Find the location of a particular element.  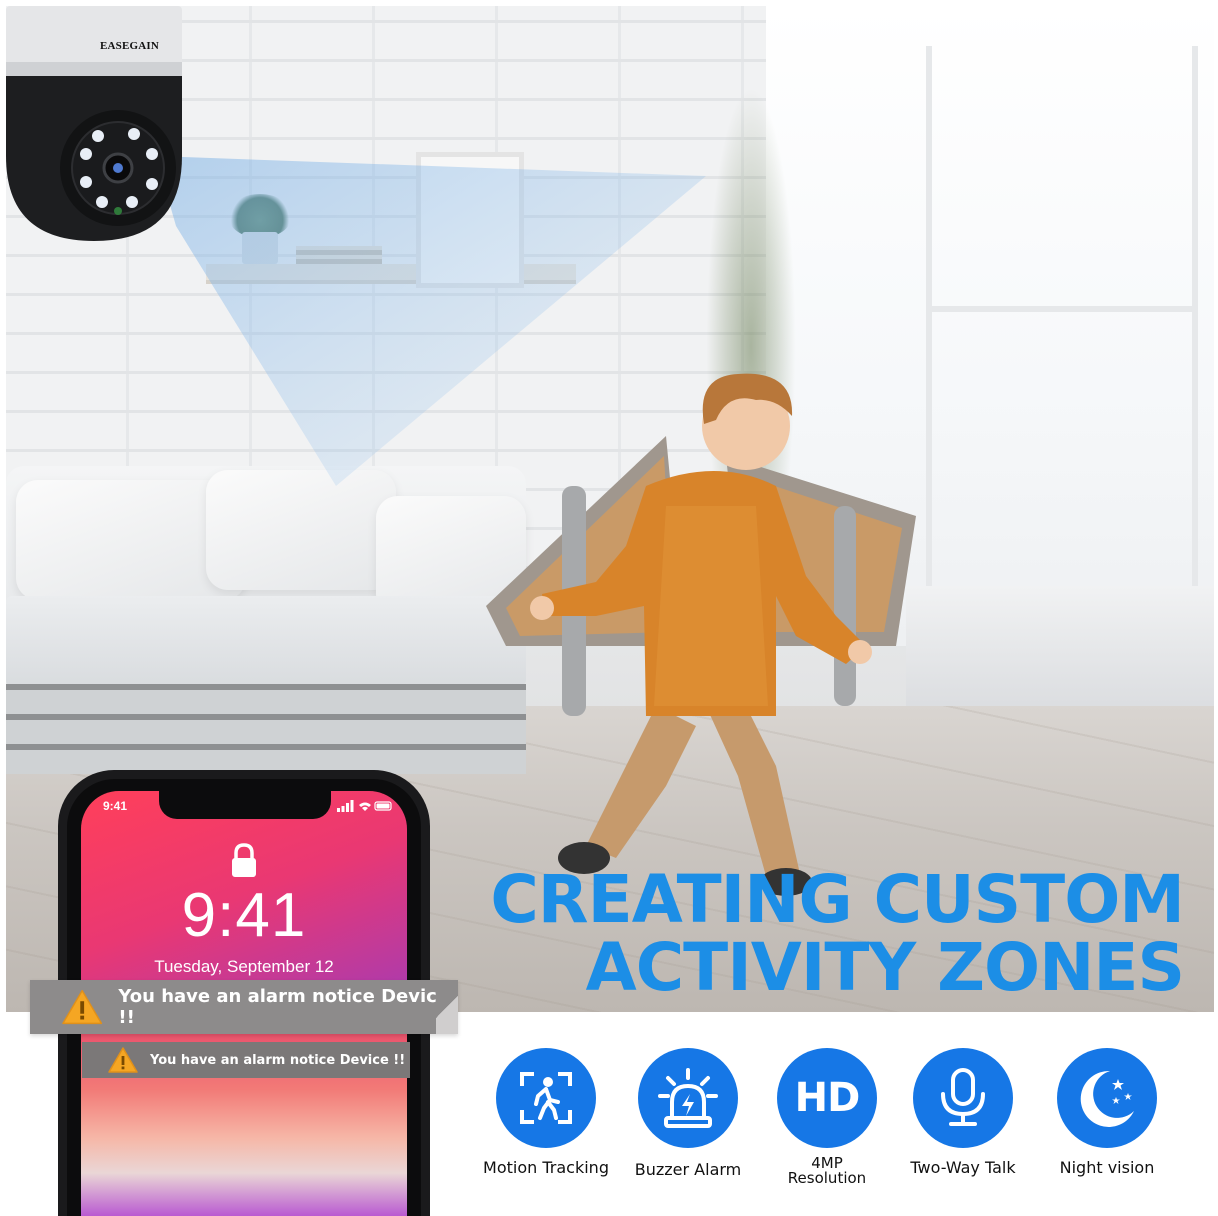

lock-screen-date: Tuesday, September 12 is located at coordinates (244, 966).